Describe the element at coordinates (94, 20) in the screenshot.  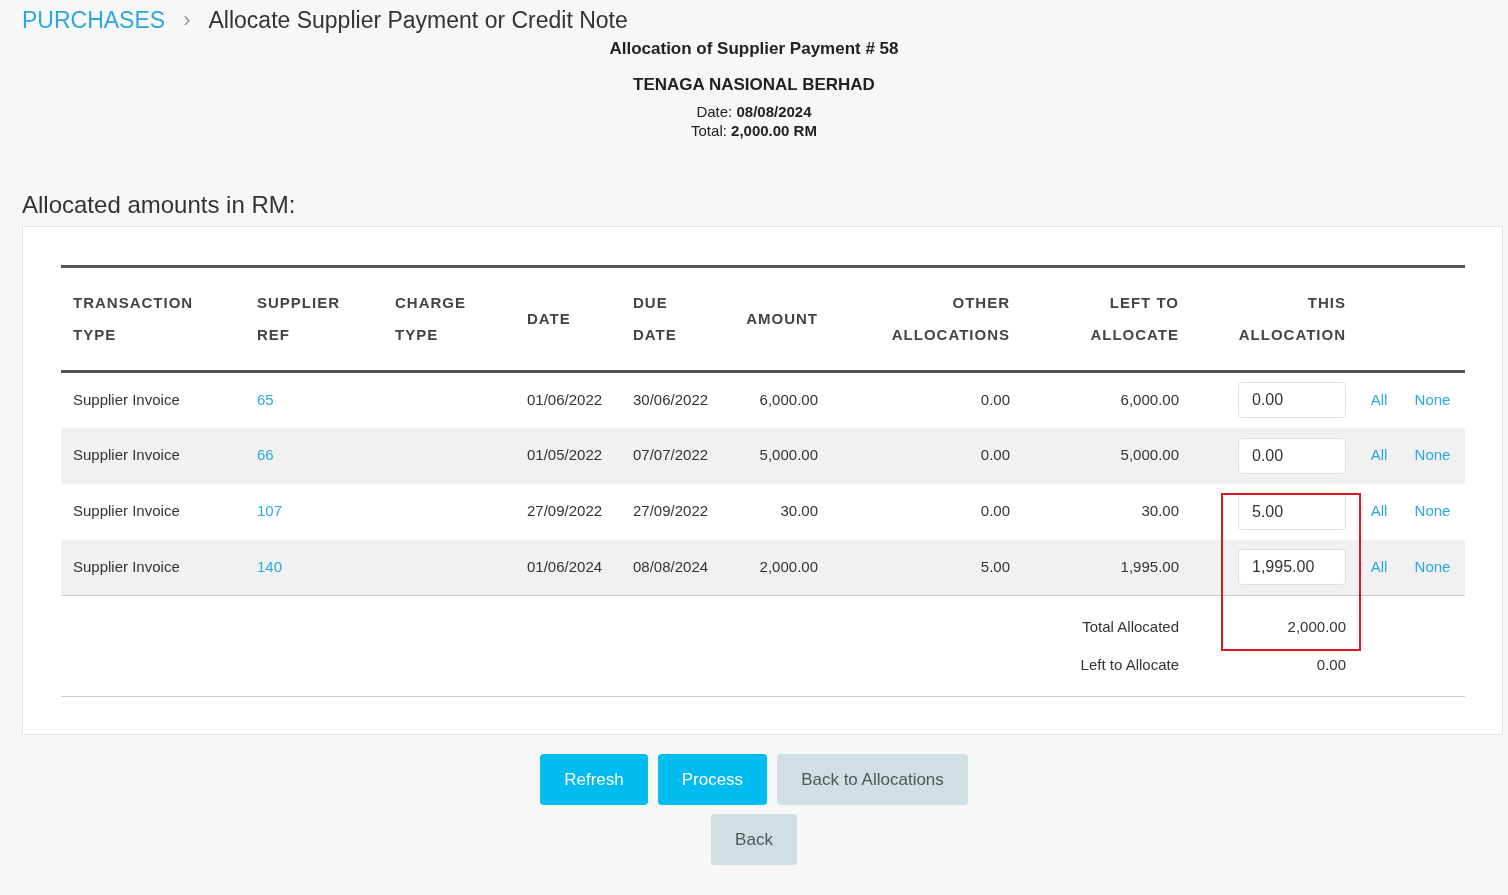
I see `breadcrumb-link: PURCHASES` at that location.